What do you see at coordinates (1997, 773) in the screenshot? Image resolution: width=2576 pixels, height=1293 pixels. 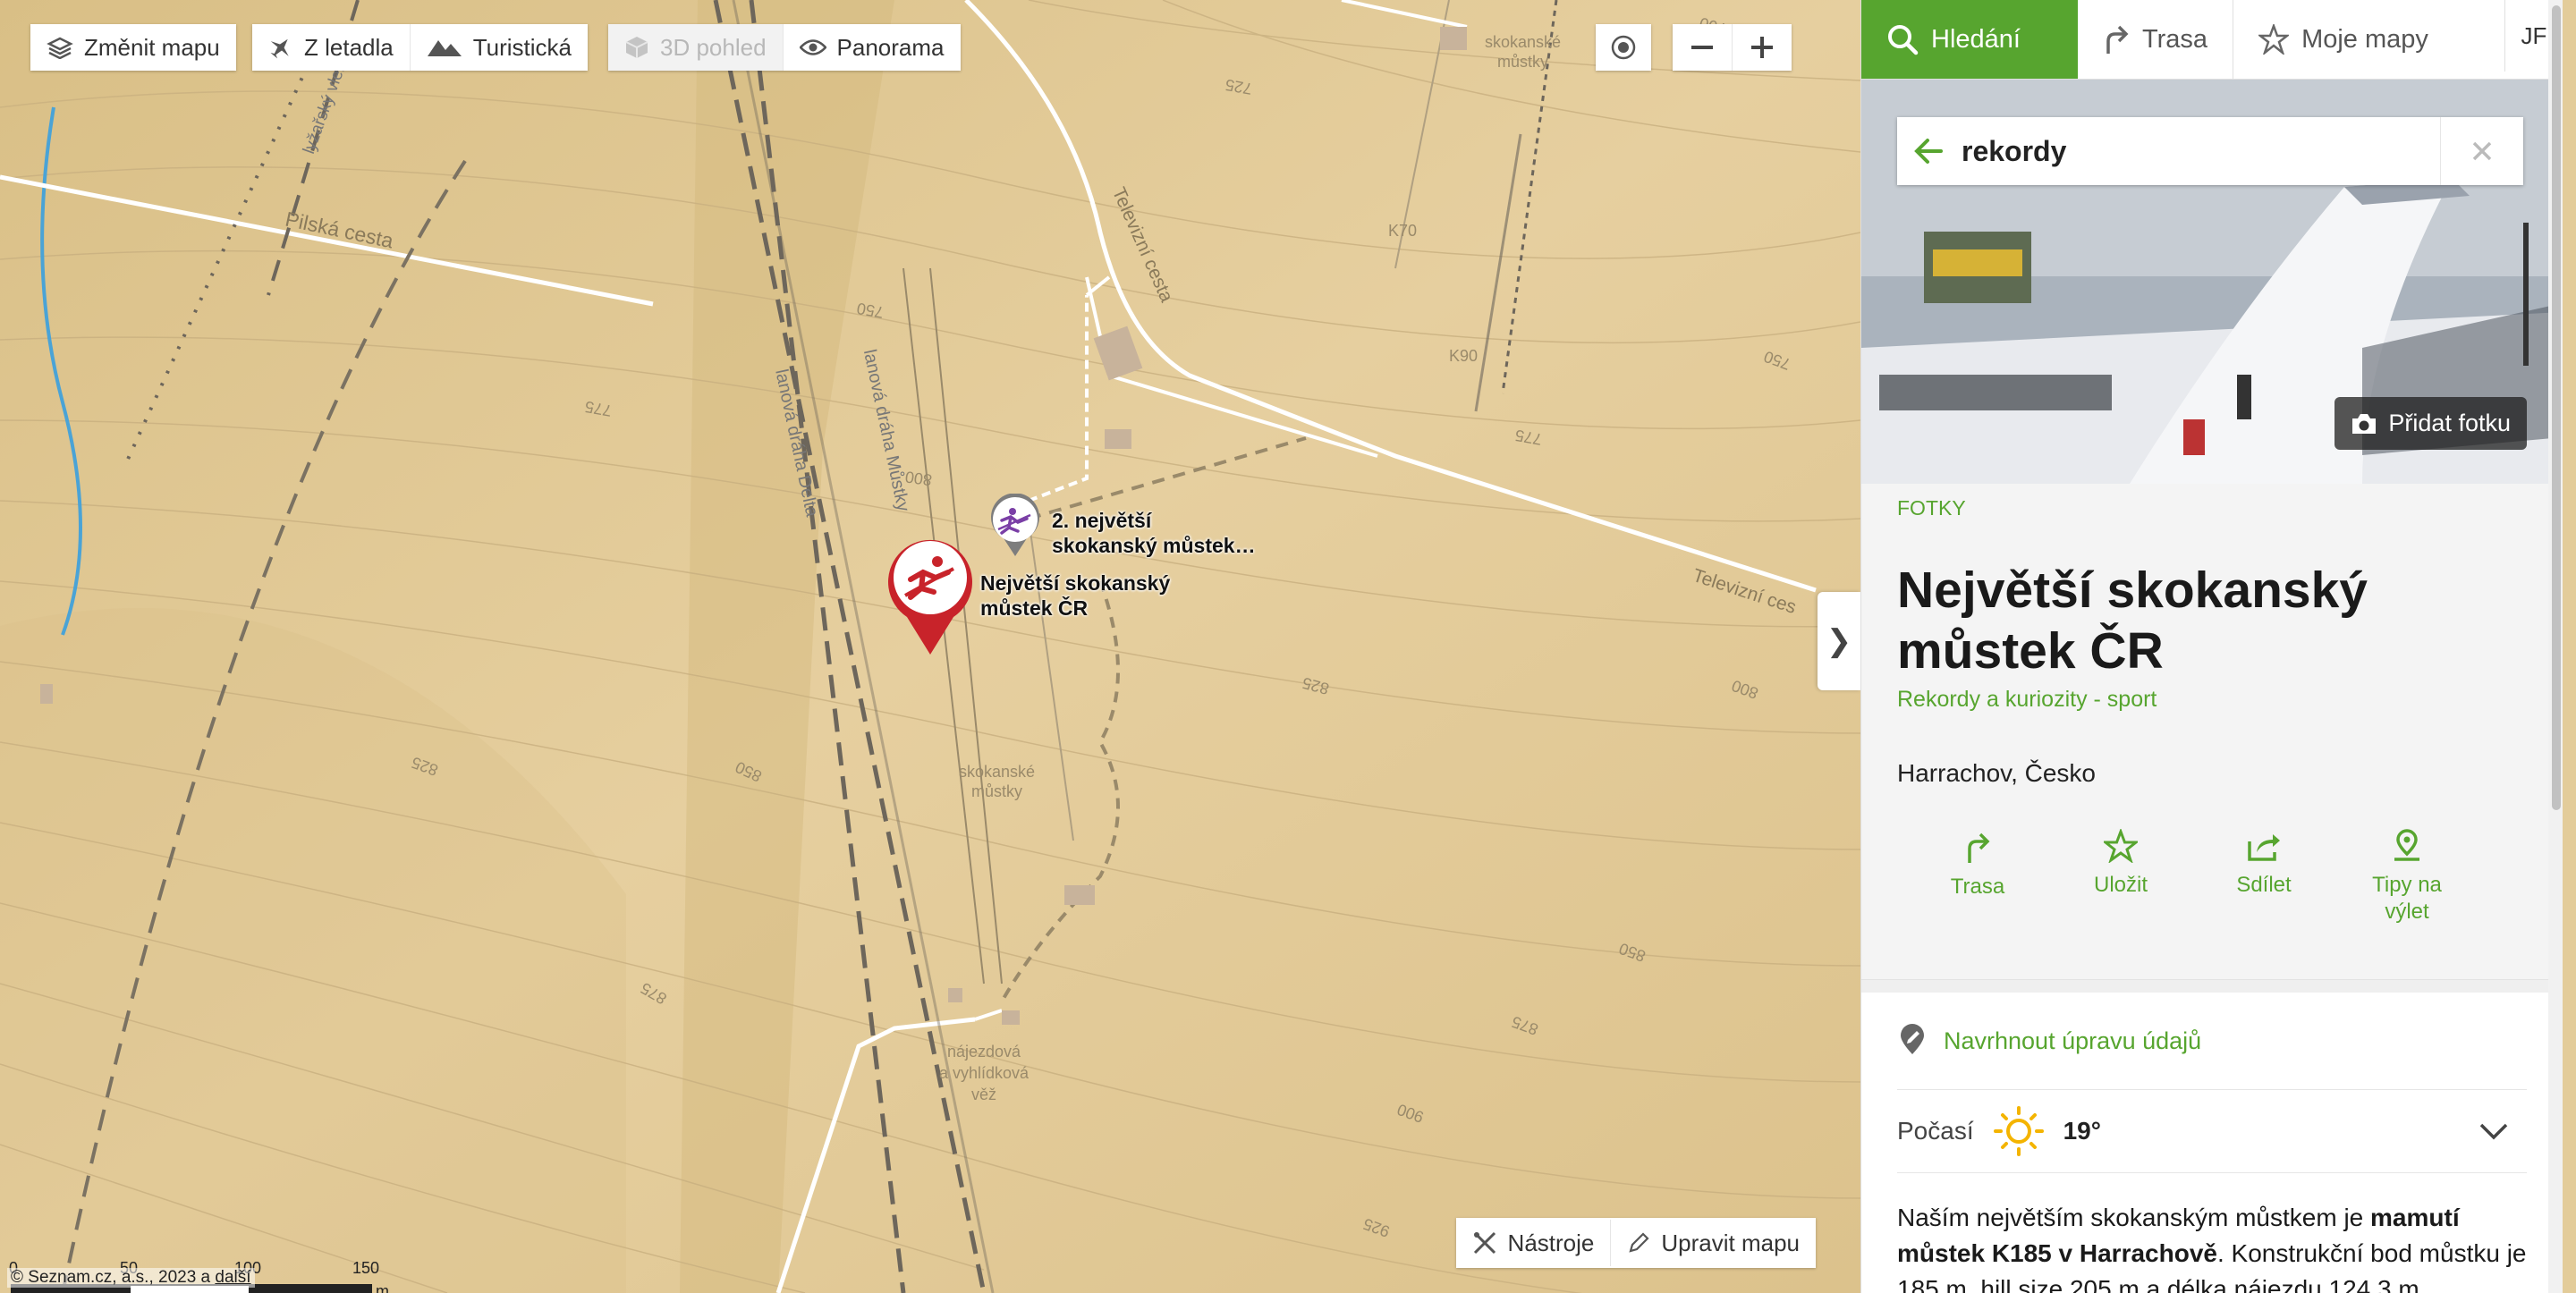 I see `place-location: Harrachov, Česko` at bounding box center [1997, 773].